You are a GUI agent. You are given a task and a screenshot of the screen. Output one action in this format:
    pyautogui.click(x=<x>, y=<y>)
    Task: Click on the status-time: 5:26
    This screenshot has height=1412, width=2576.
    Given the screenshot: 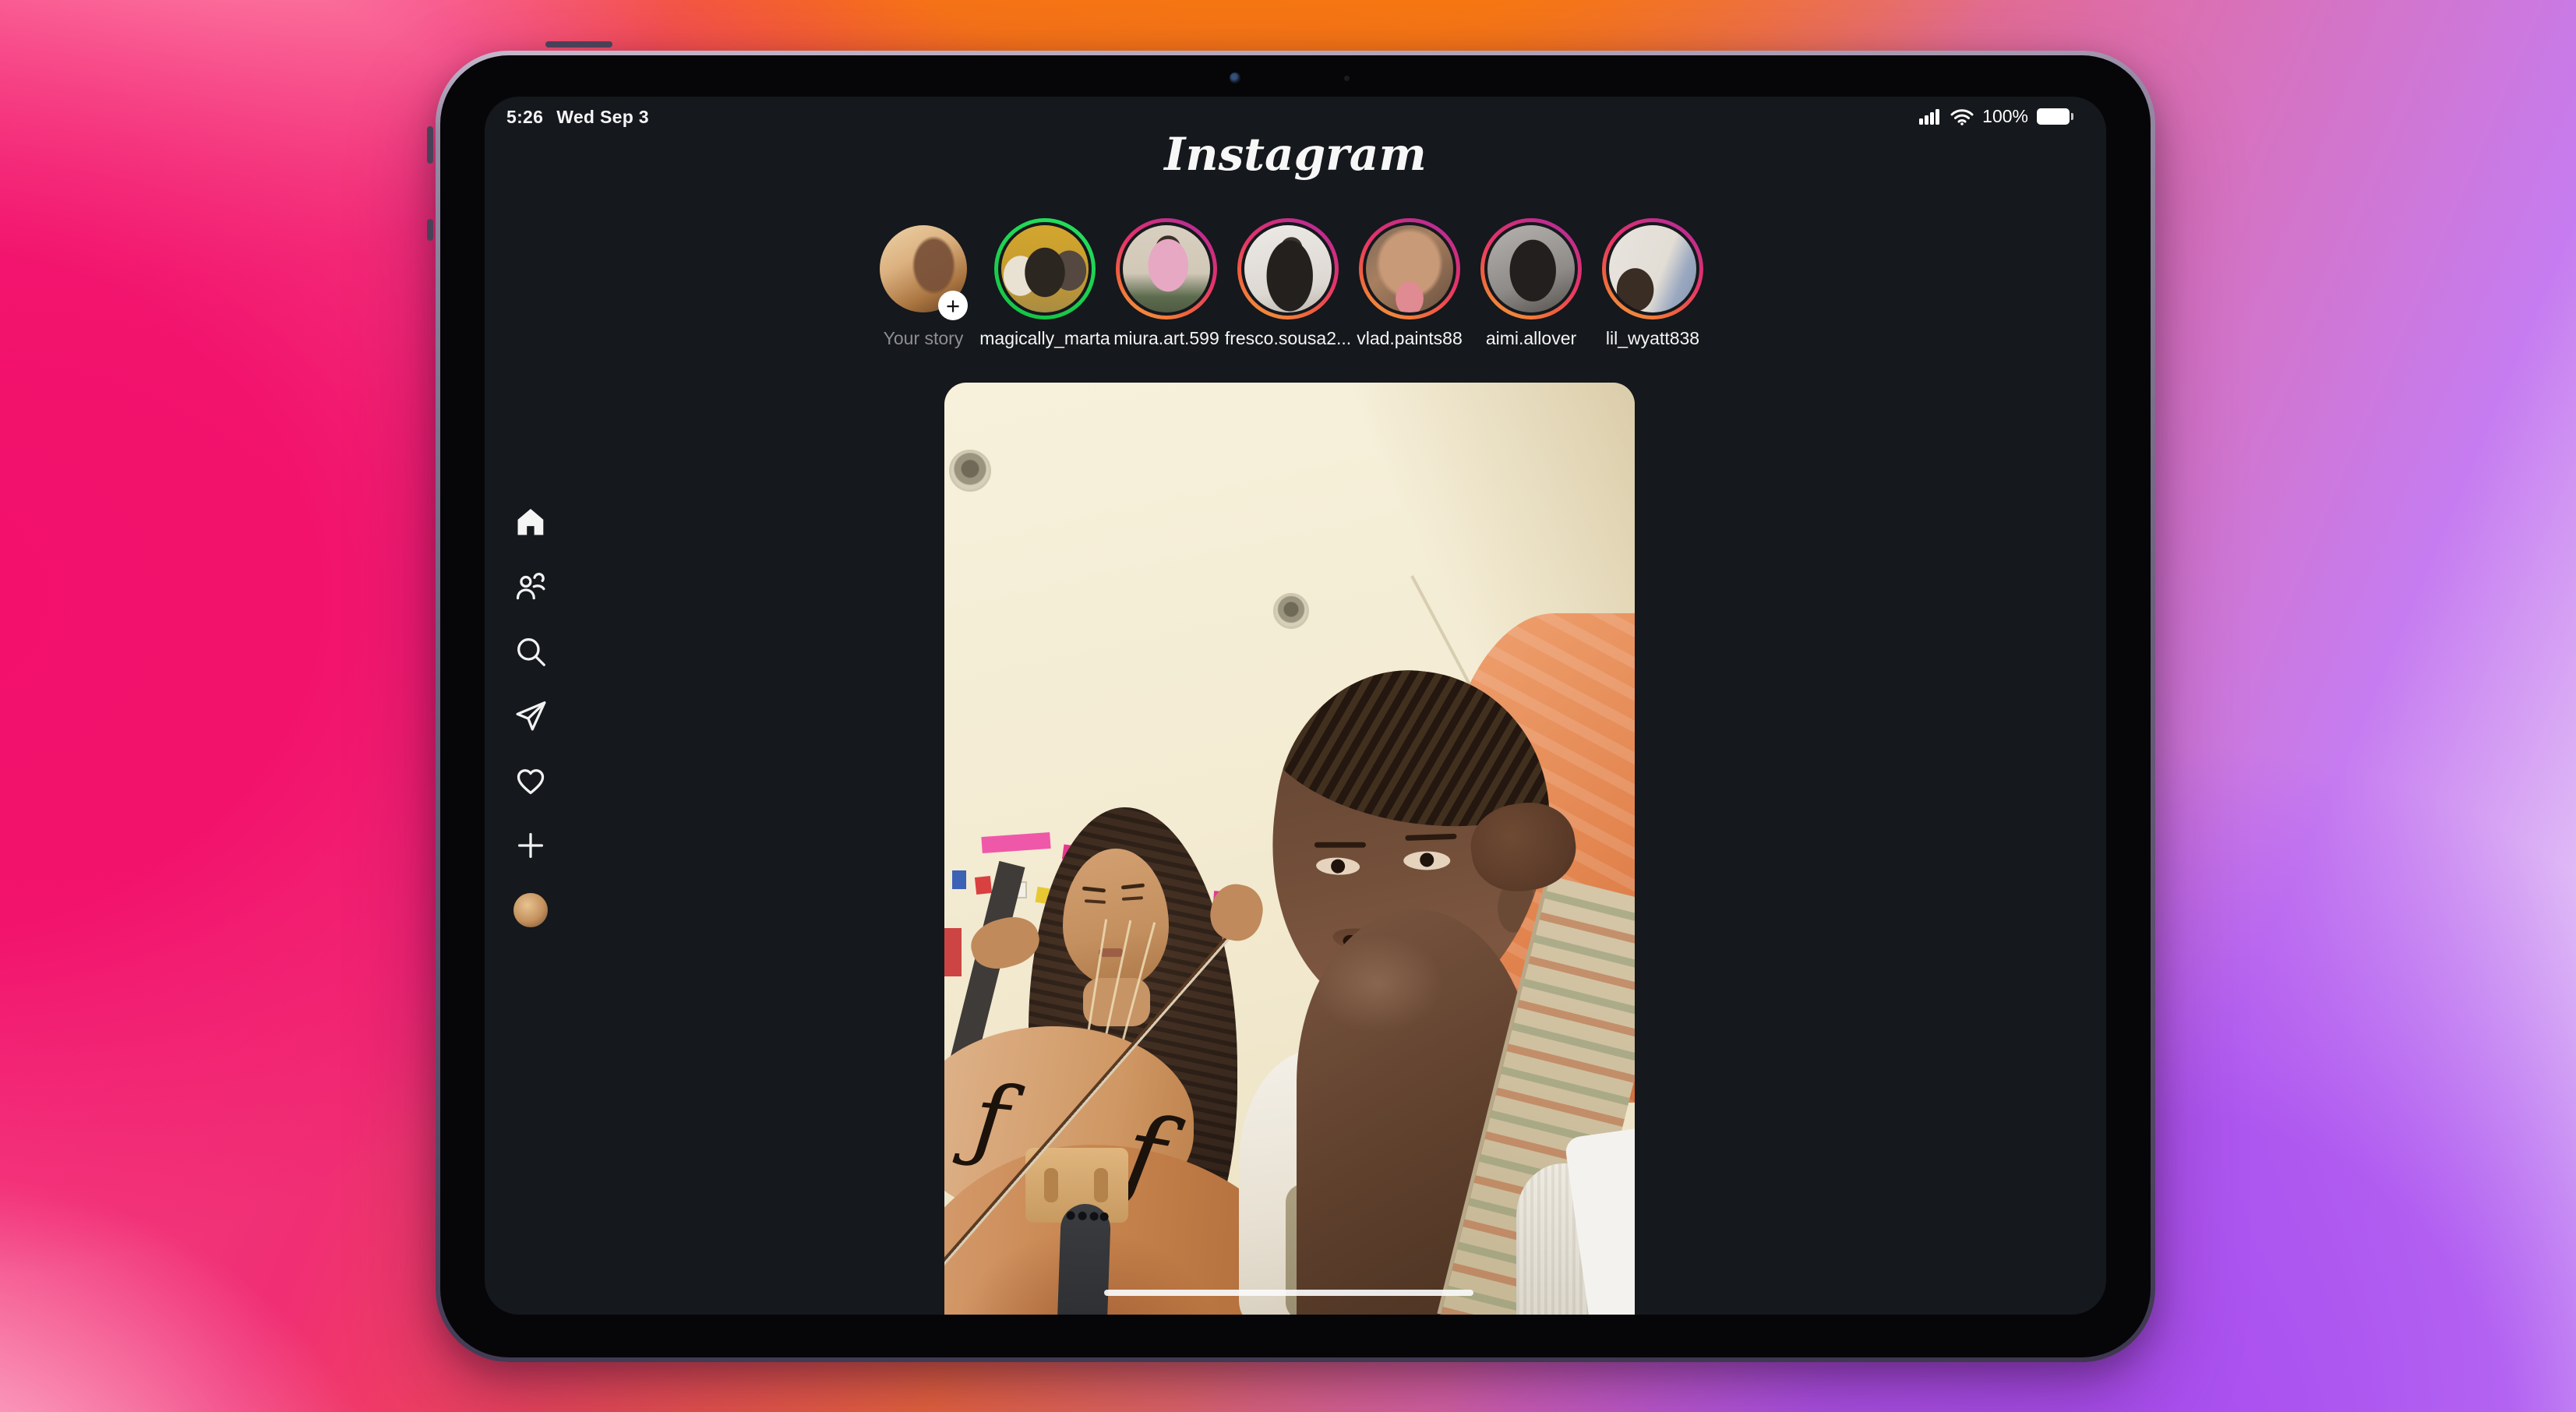 What is the action you would take?
    pyautogui.click(x=525, y=117)
    